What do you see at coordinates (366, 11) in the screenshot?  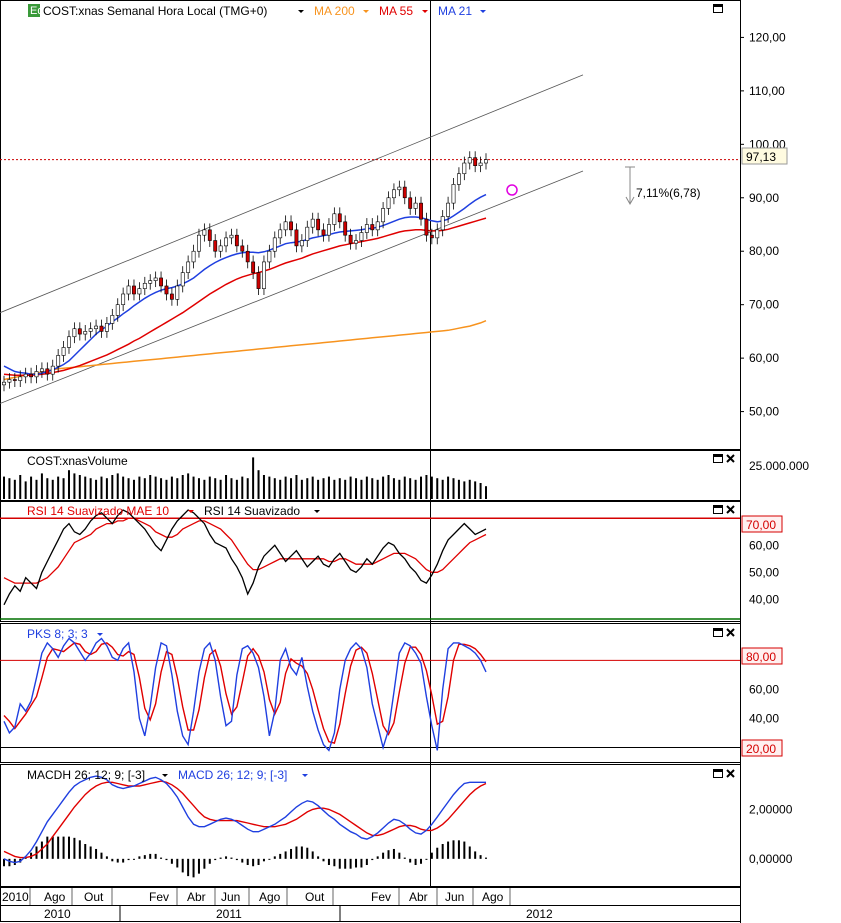 I see `ma200-dropdown-icon` at bounding box center [366, 11].